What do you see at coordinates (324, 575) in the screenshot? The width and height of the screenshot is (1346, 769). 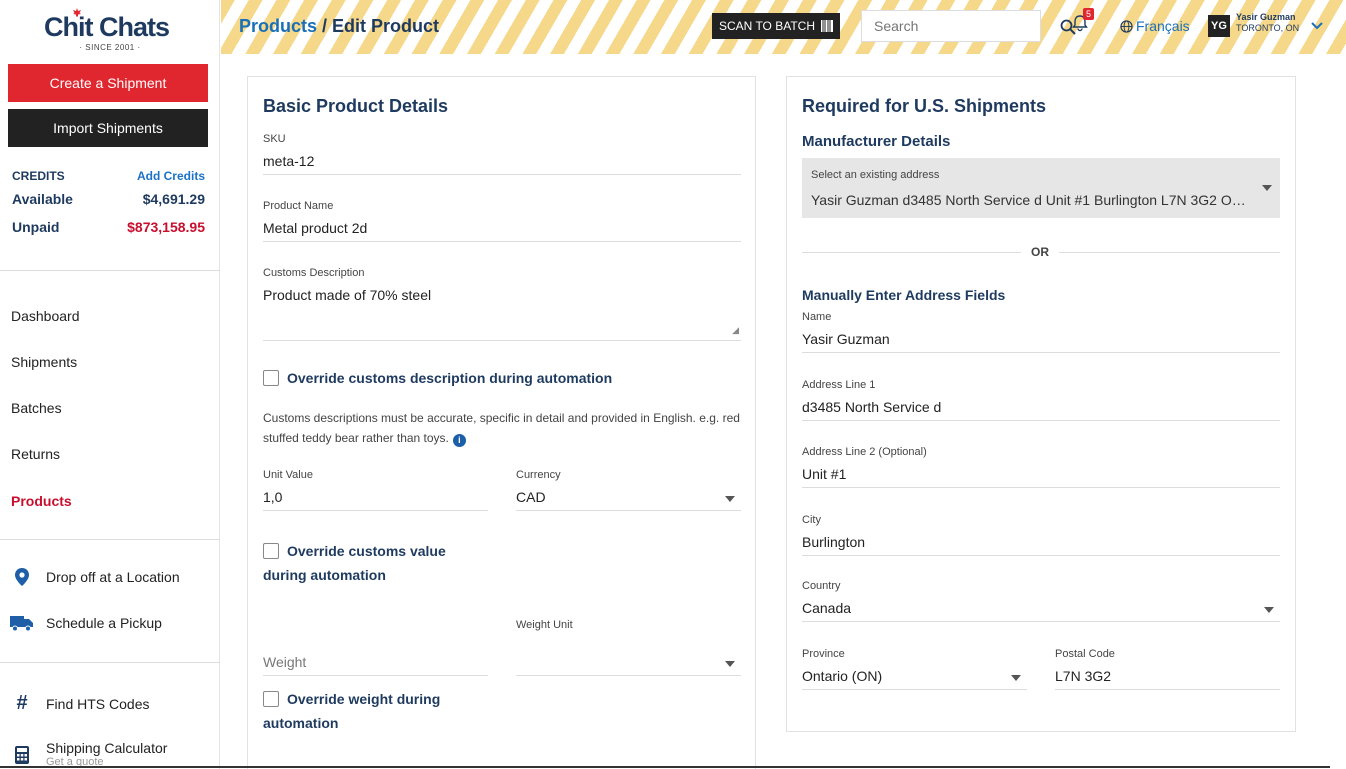 I see `override-value-label-line2: during automation` at bounding box center [324, 575].